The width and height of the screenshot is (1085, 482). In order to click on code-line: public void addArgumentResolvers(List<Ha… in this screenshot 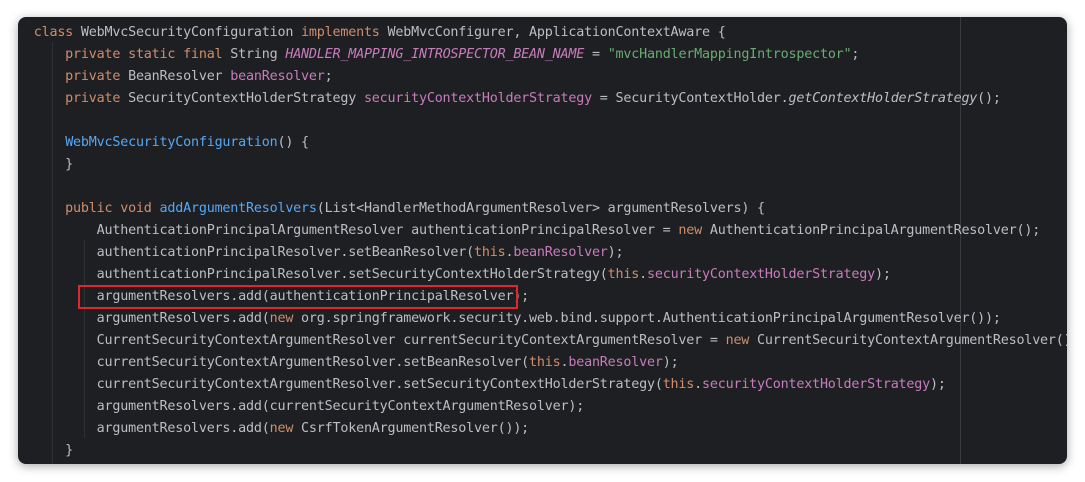, I will do `click(542, 209)`.